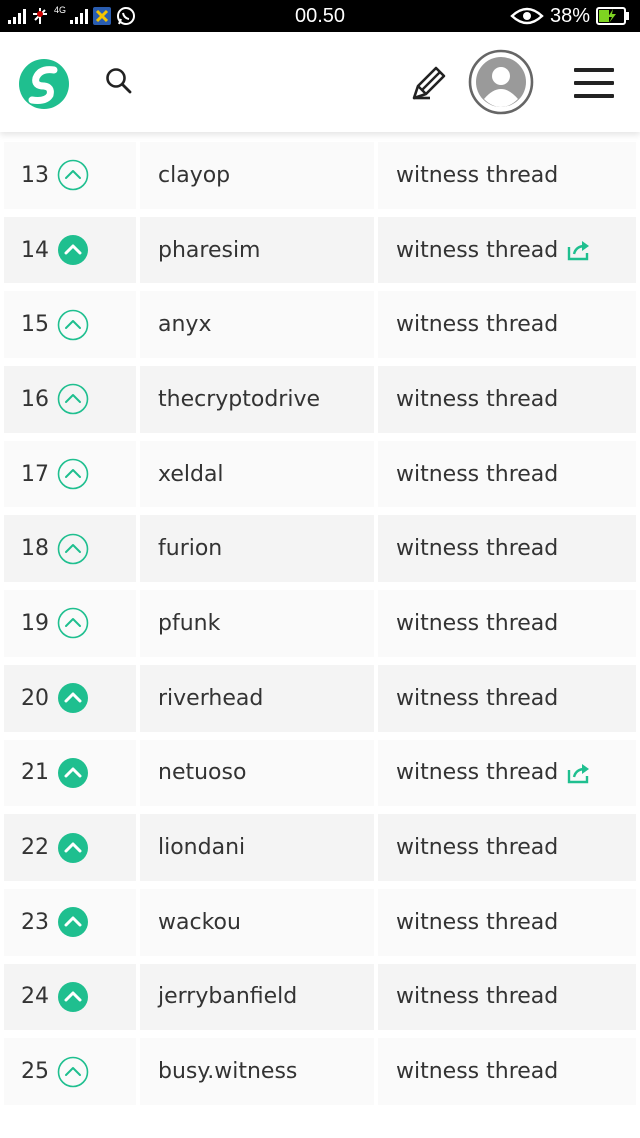 This screenshot has width=640, height=1138. What do you see at coordinates (210, 698) in the screenshot?
I see `witness-name-link: riverhead` at bounding box center [210, 698].